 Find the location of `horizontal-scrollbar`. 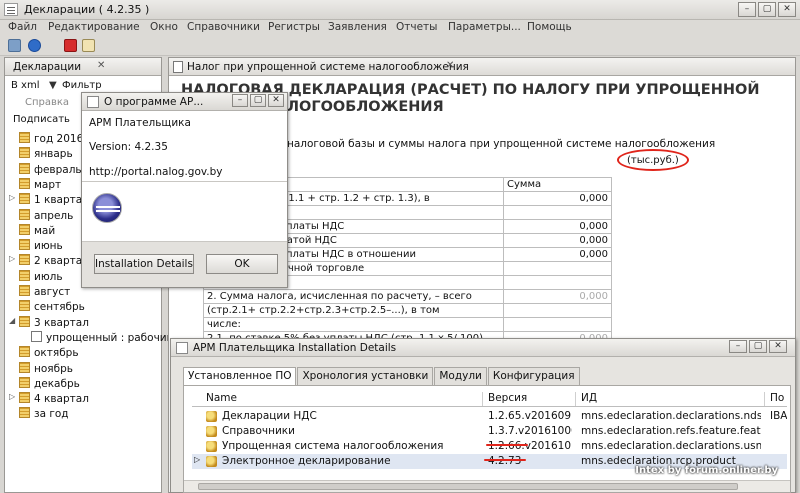

horizontal-scrollbar is located at coordinates (487, 486).